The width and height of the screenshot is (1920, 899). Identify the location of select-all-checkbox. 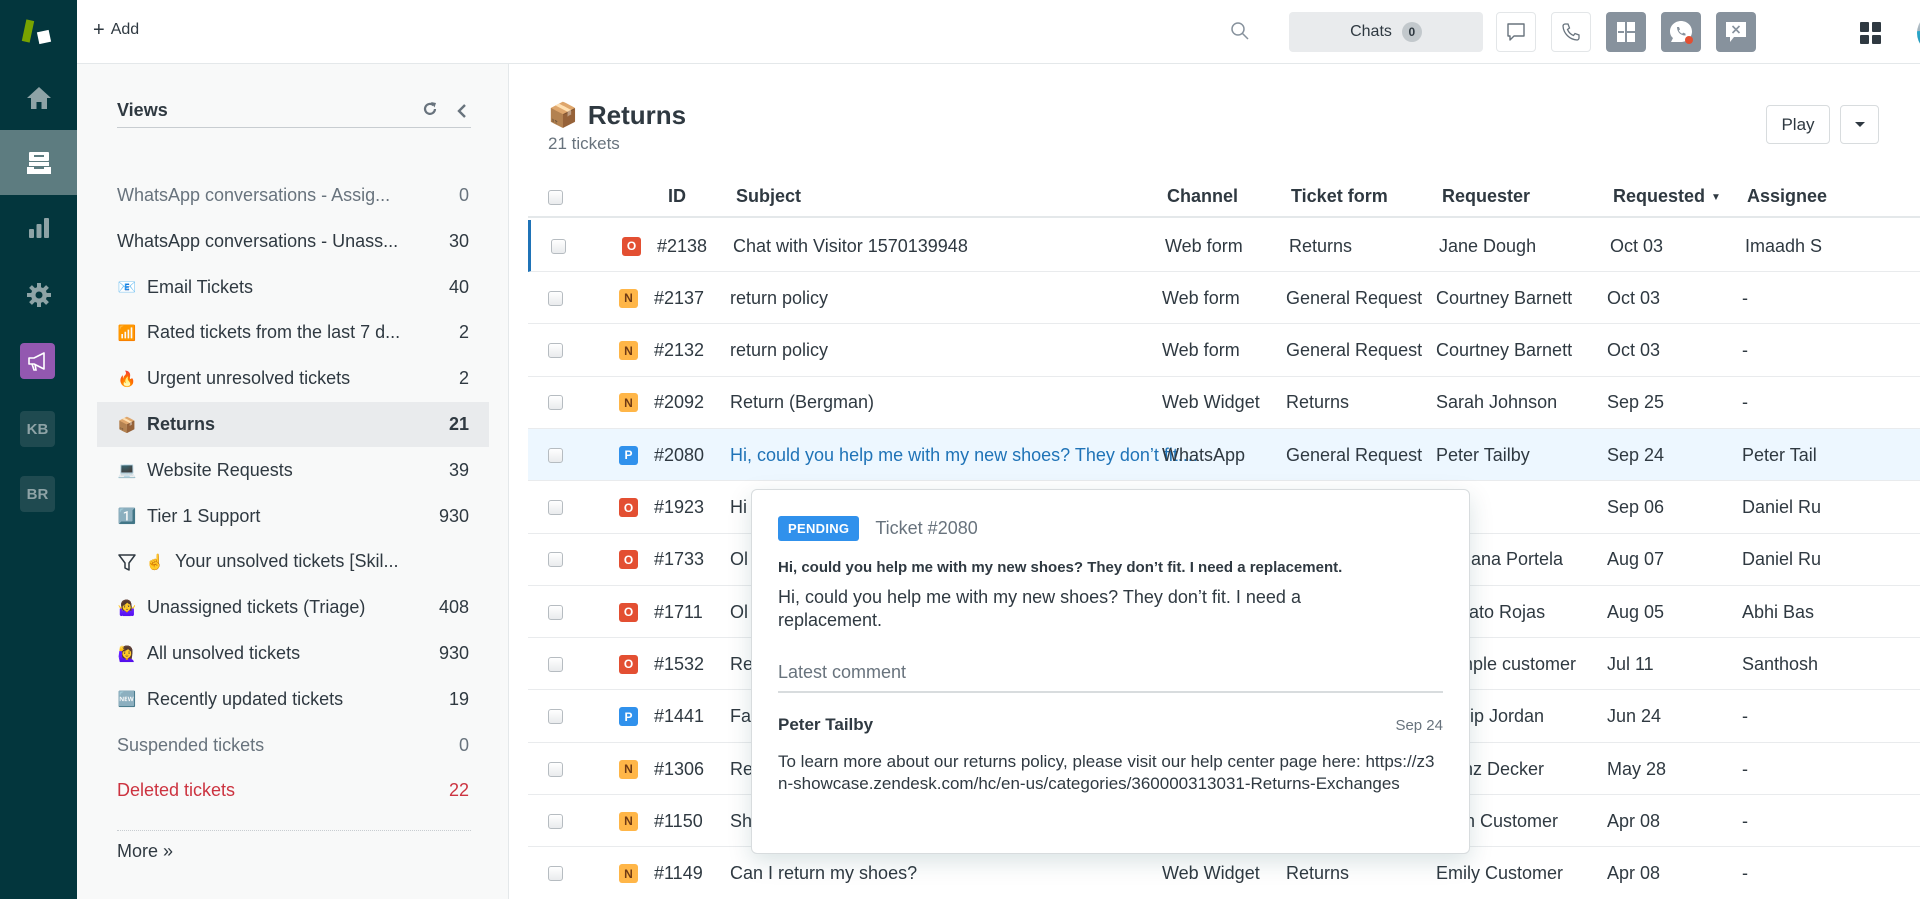
(555, 197).